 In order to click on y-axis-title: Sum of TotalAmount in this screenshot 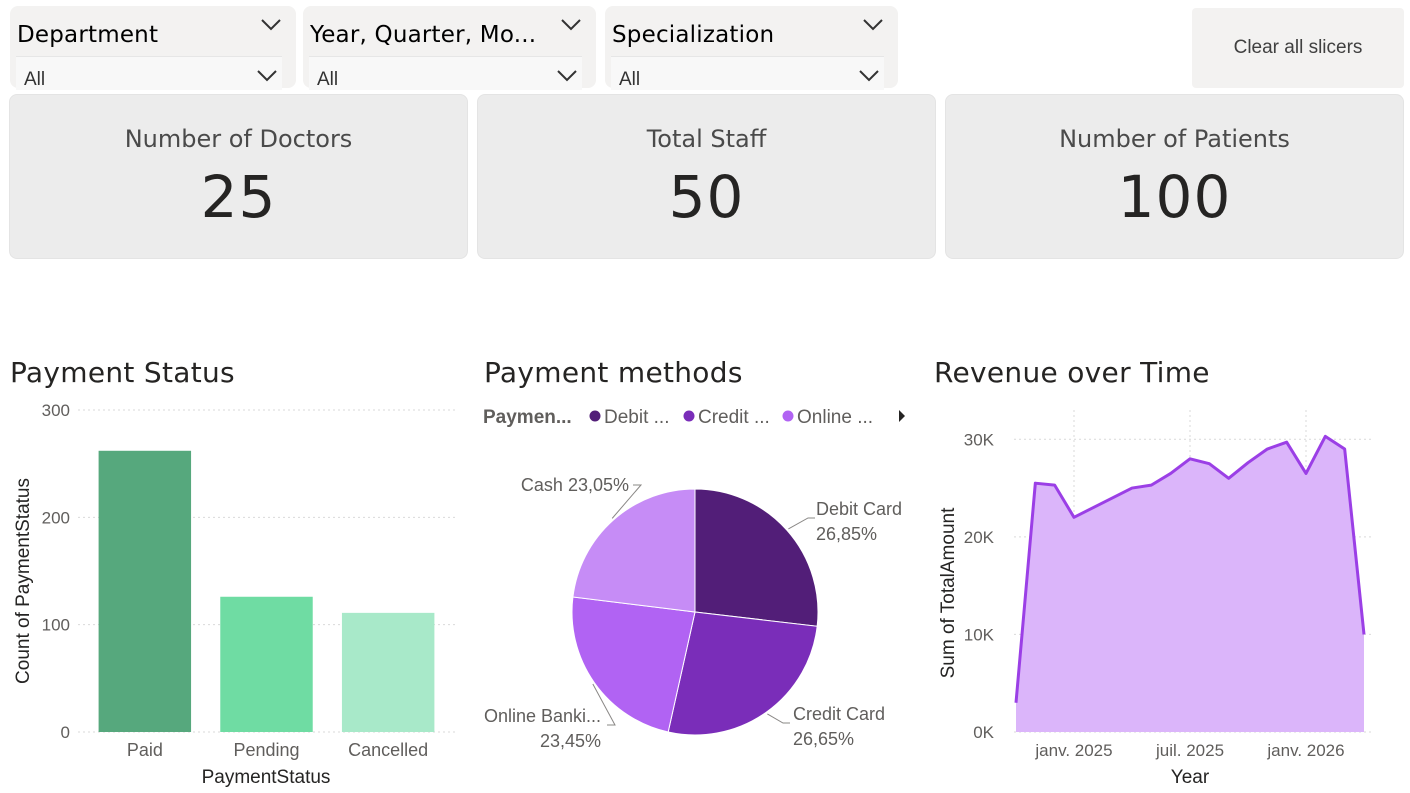, I will do `click(948, 592)`.